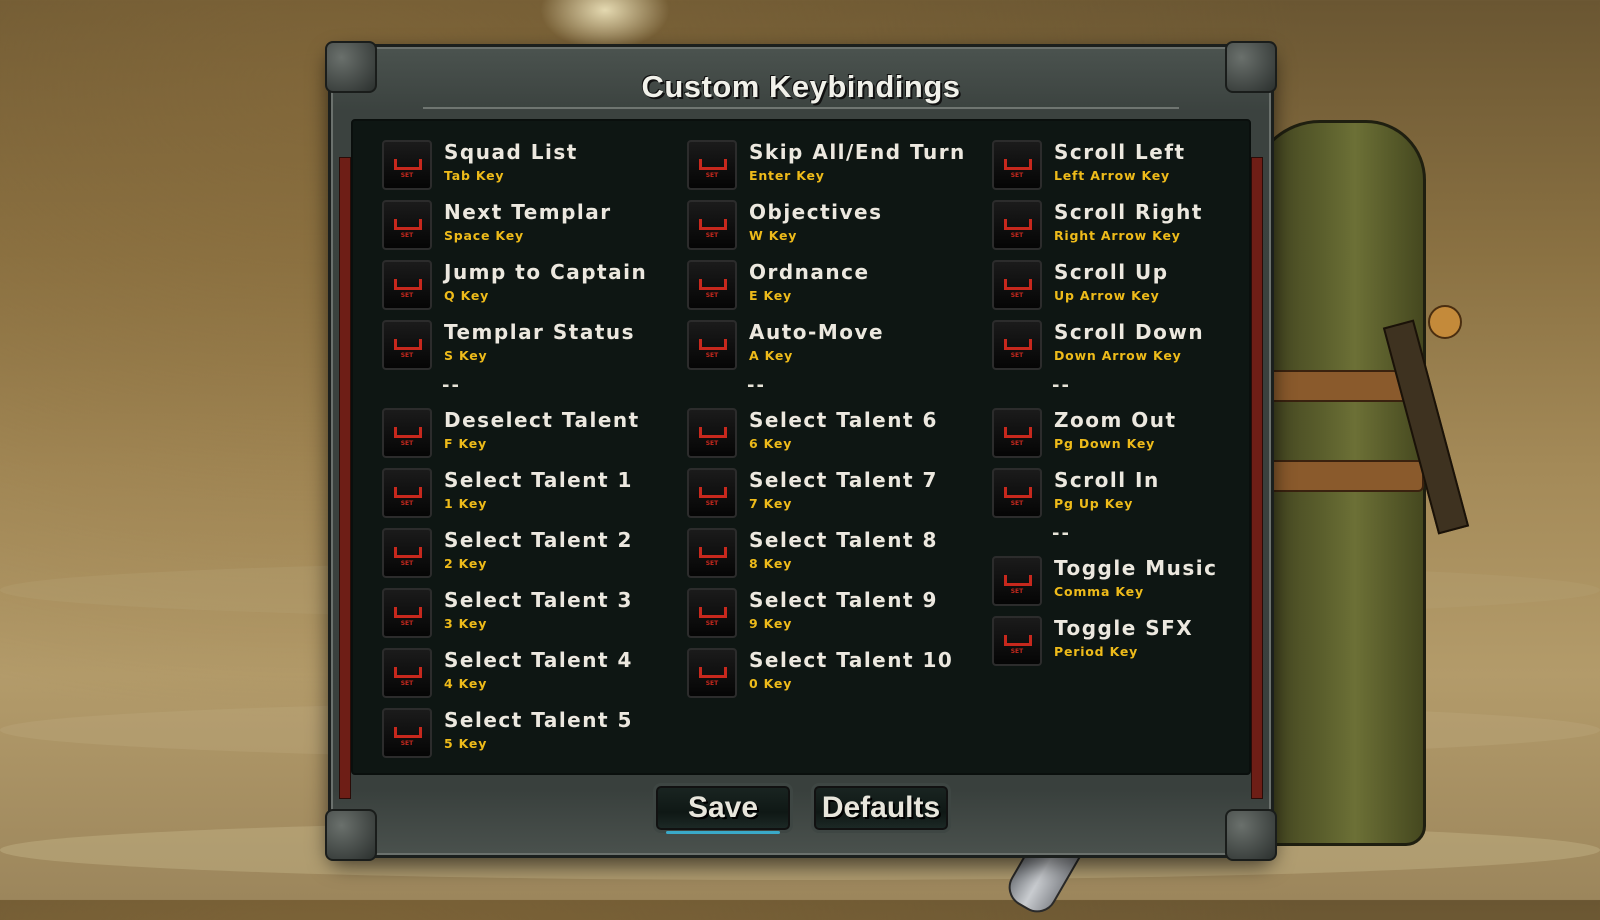 Image resolution: width=1600 pixels, height=920 pixels. What do you see at coordinates (522, 733) in the screenshot?
I see `binding-row: SET Select Talent 5 5 Key` at bounding box center [522, 733].